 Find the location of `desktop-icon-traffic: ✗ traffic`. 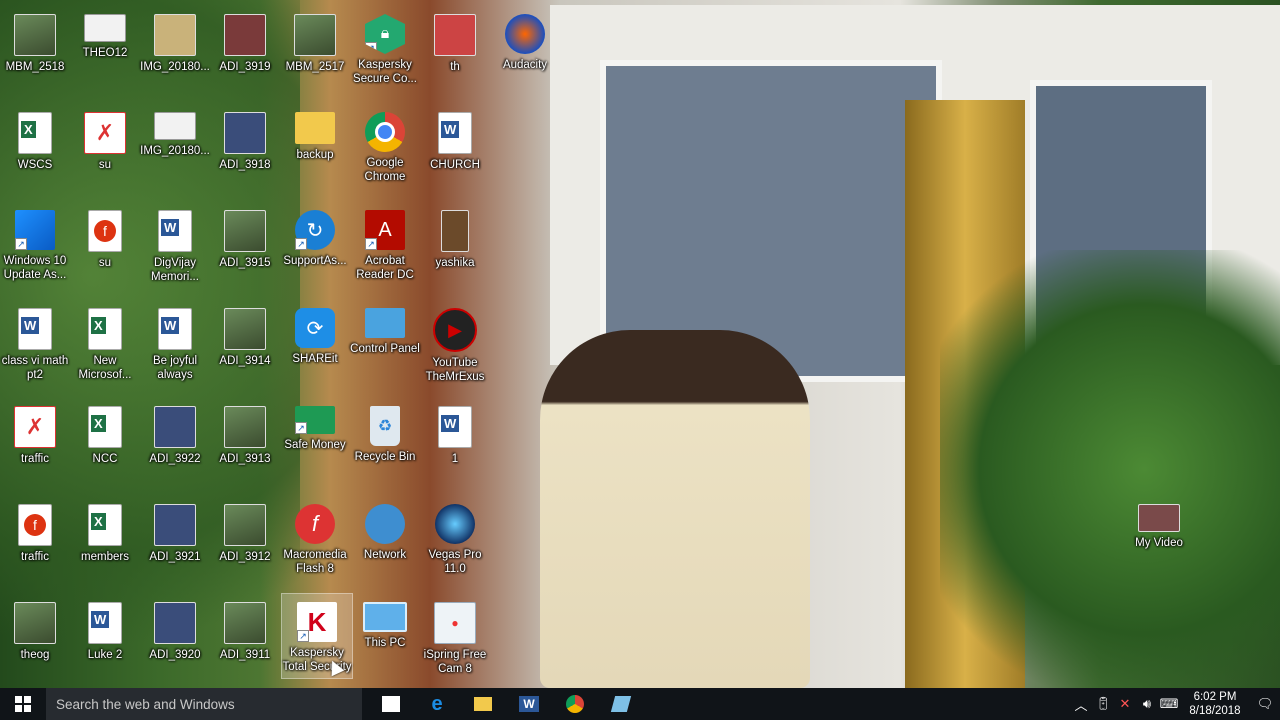

desktop-icon-traffic: ✗ traffic is located at coordinates (35, 440).